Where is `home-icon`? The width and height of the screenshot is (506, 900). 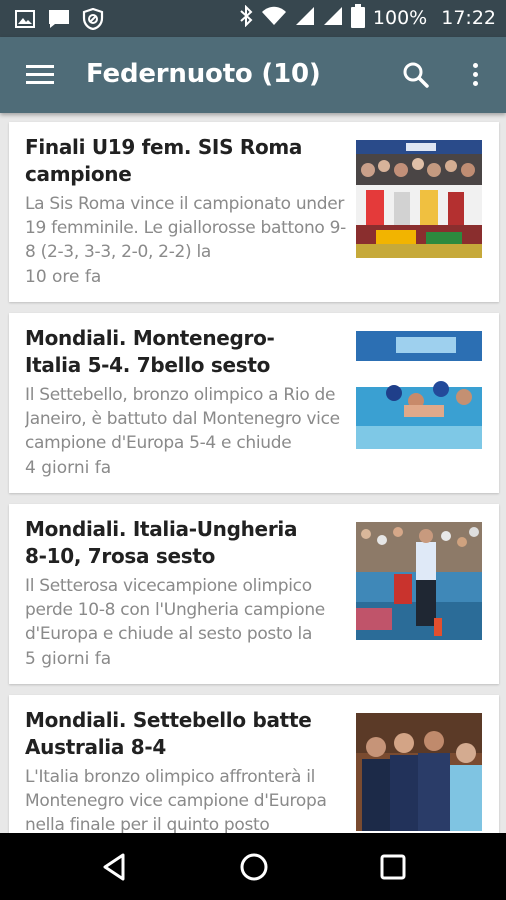
home-icon is located at coordinates (254, 867).